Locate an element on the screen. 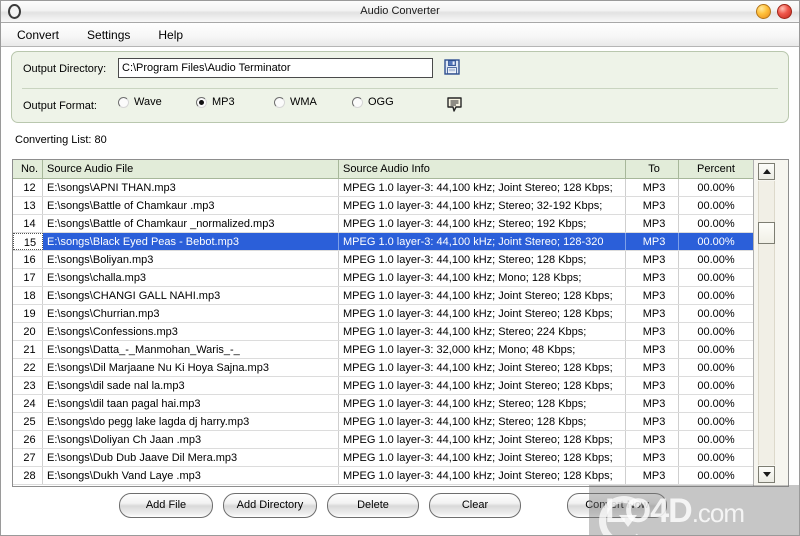  radio-option-wave: Wave is located at coordinates (157, 102).